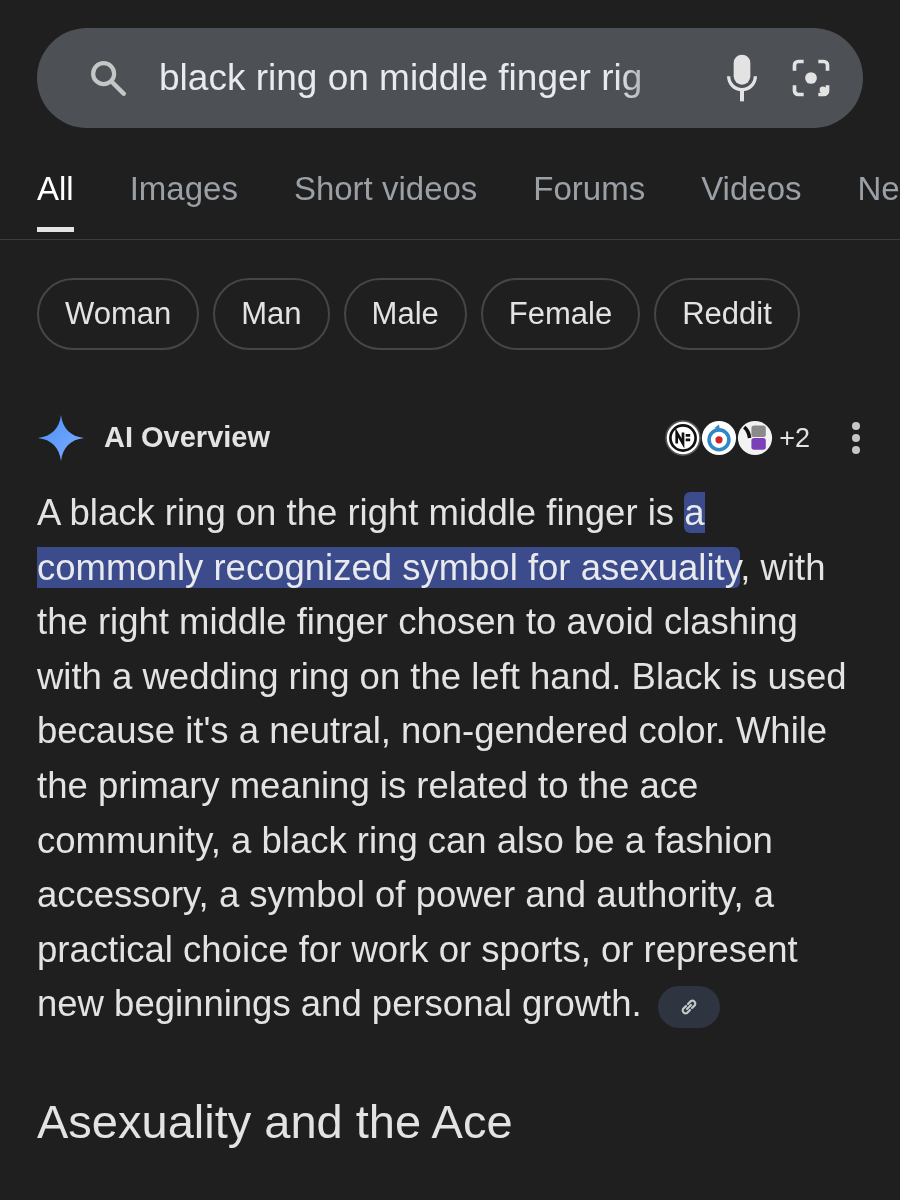 The width and height of the screenshot is (900, 1200). Describe the element at coordinates (856, 438) in the screenshot. I see `more-options-icon` at that location.